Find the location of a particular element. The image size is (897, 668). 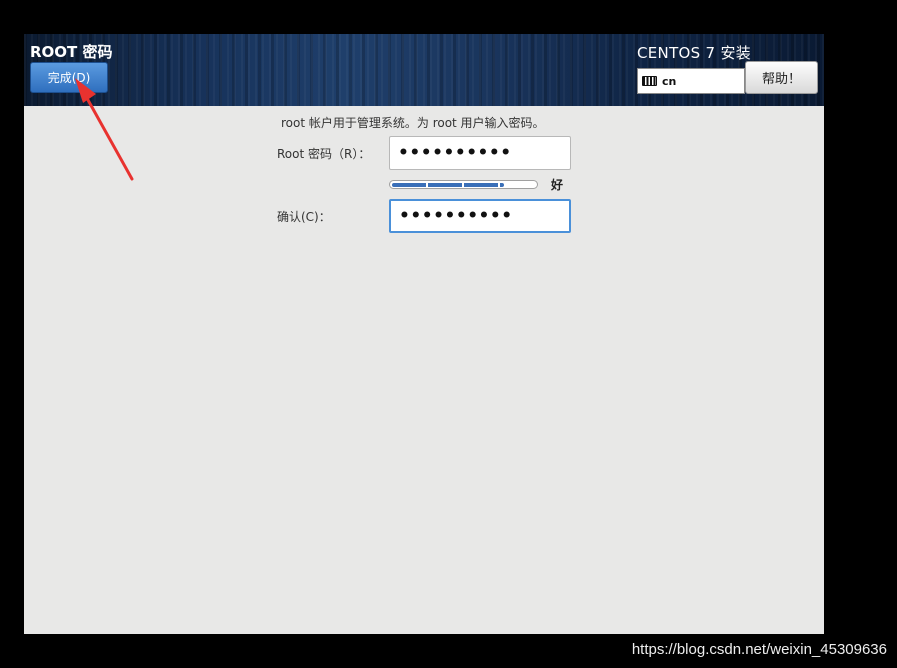

watermark-text: https://blog.csdn.net/weixin_45309636 is located at coordinates (759, 649).